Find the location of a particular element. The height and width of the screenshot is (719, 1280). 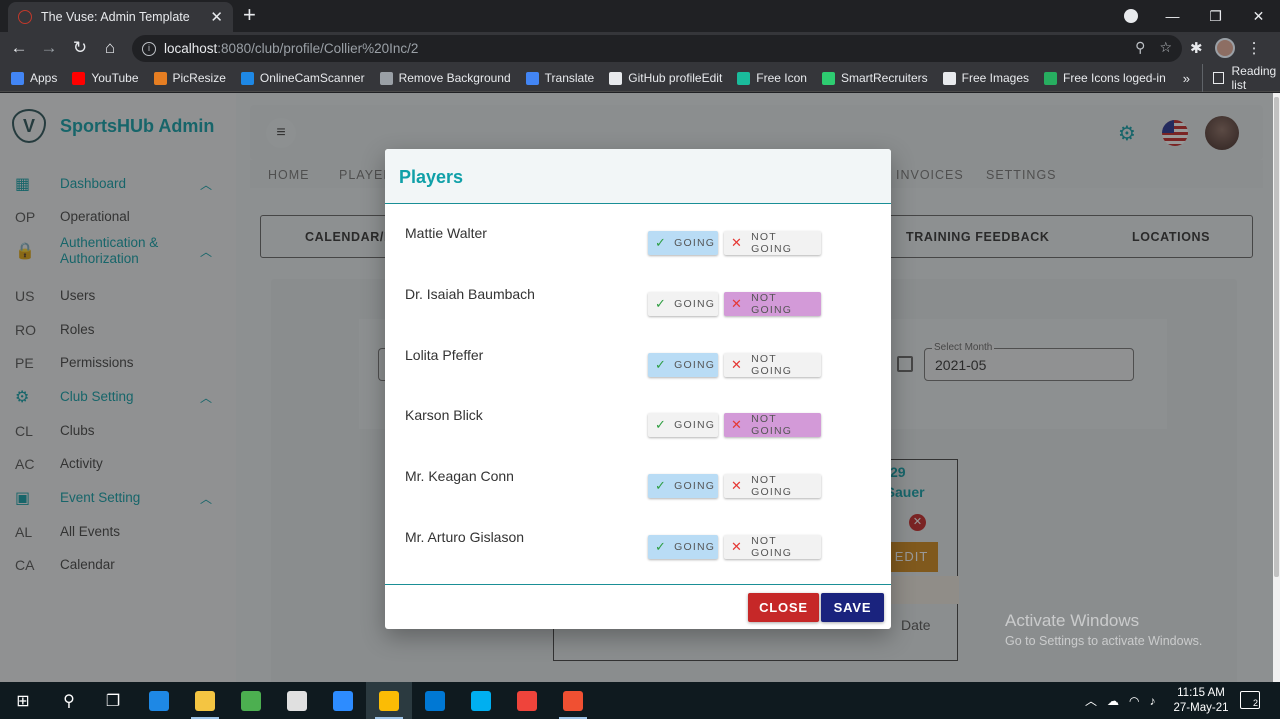

bookmark-item: YouTube is located at coordinates (105, 78).